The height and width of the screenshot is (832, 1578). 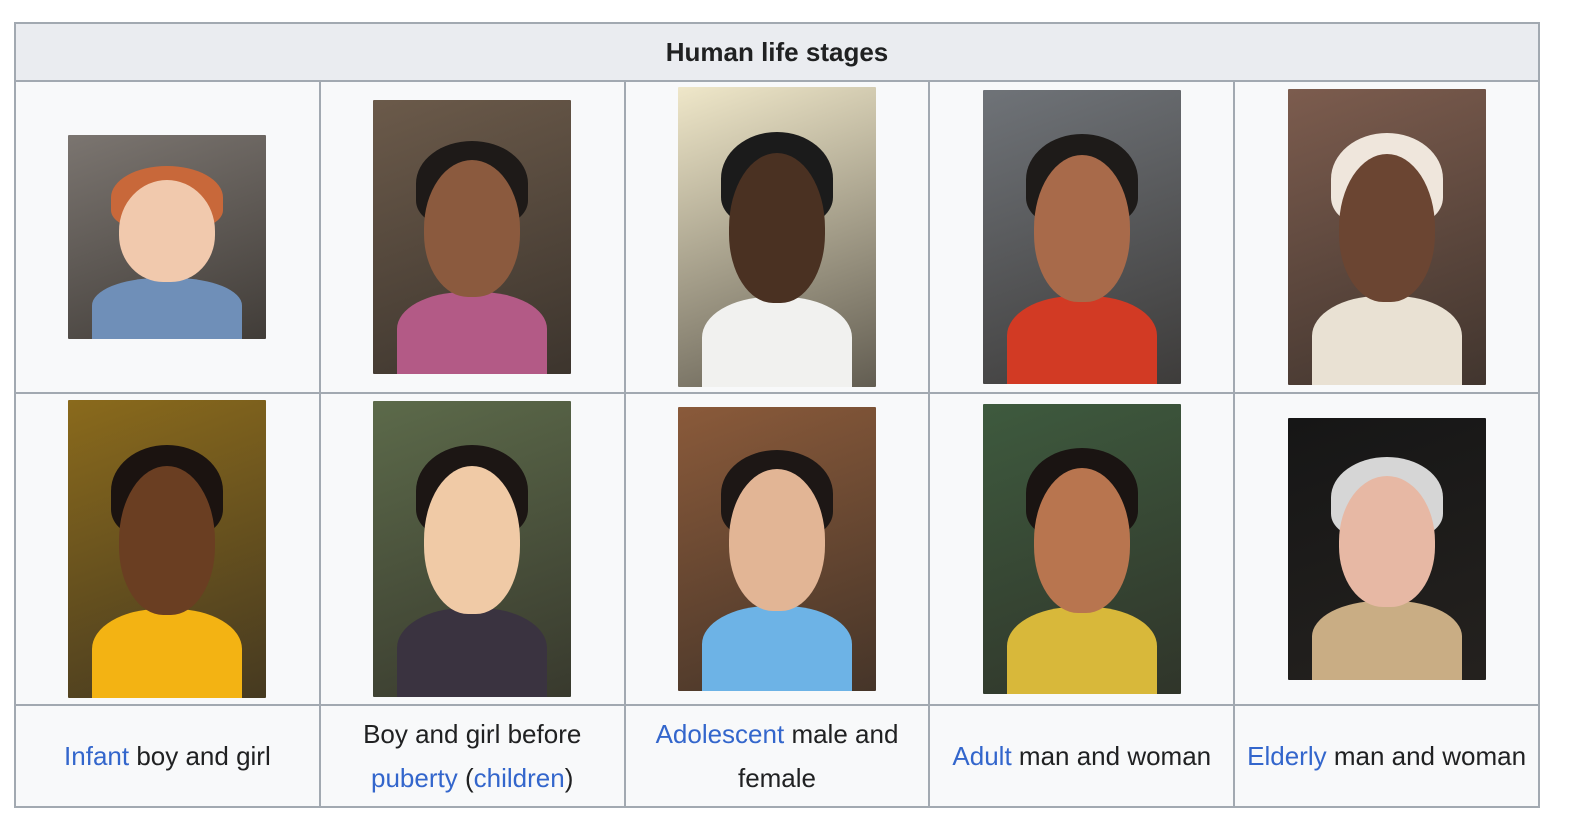 I want to click on caption-boy-girl: Boy and girl before puberty (children), so click(x=472, y=756).